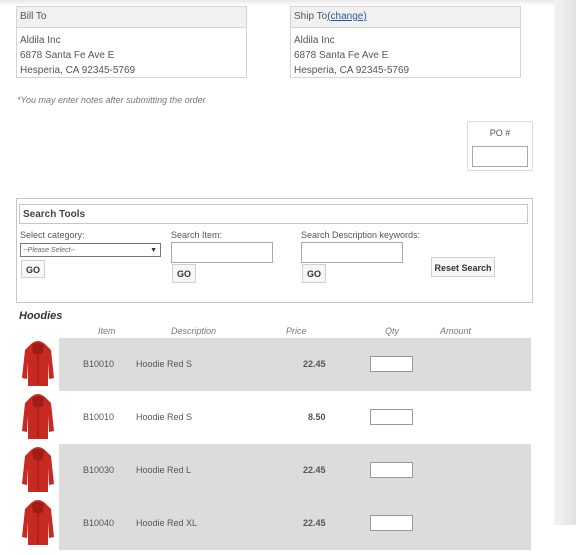  I want to click on search-description-label: Search Description keywords:, so click(361, 235).